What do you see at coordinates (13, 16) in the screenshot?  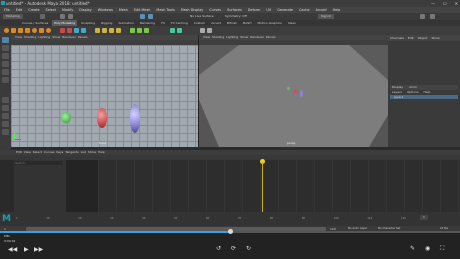 I see `mode-selector: Modeling` at bounding box center [13, 16].